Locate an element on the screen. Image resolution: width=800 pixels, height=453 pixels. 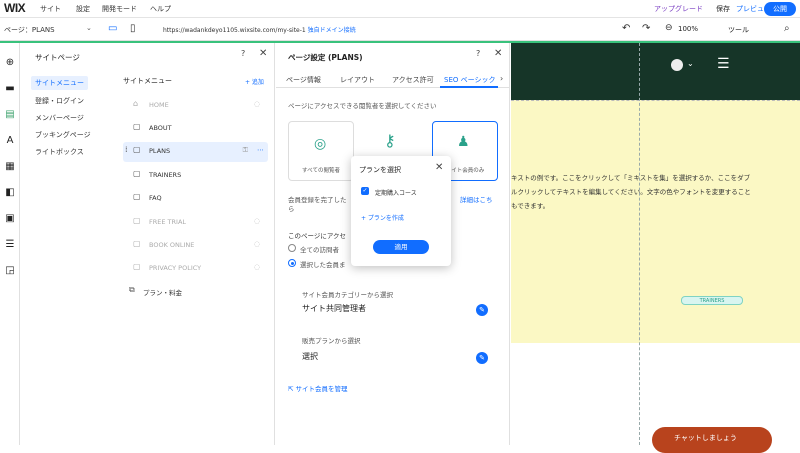
site-header is located at coordinates (655, 71).